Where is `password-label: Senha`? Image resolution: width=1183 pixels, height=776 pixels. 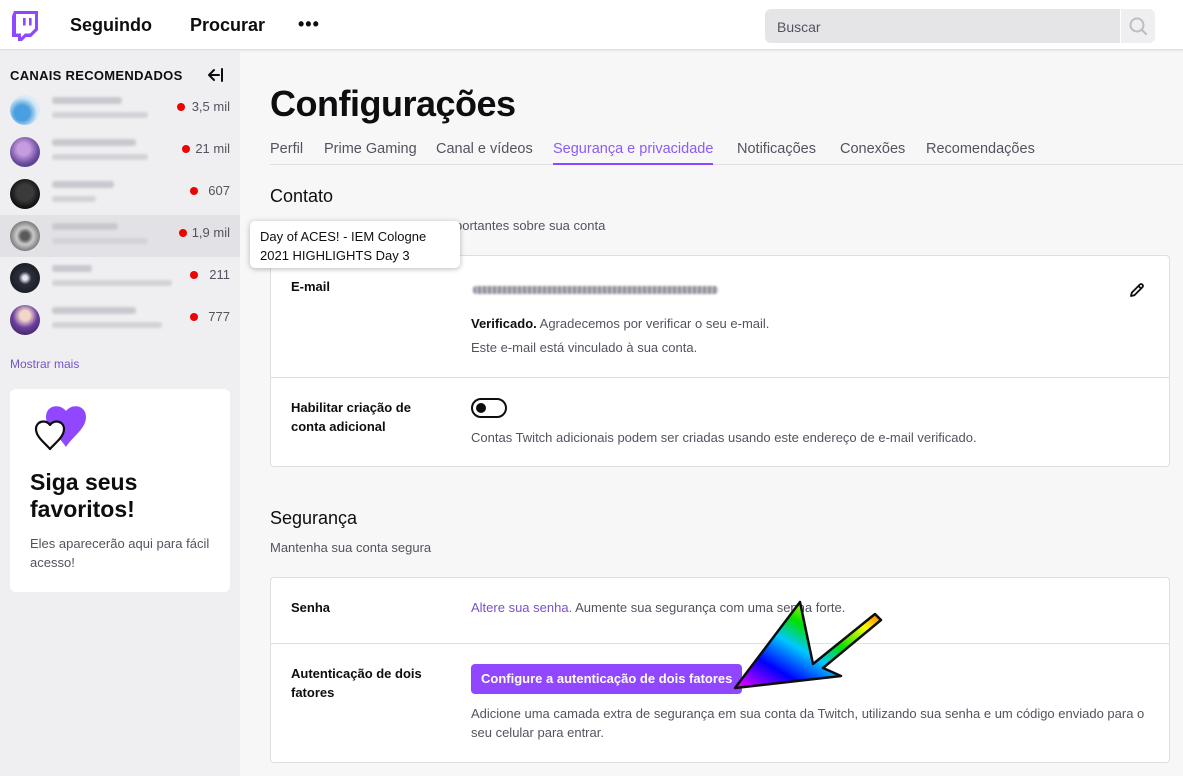
password-label: Senha is located at coordinates (311, 607).